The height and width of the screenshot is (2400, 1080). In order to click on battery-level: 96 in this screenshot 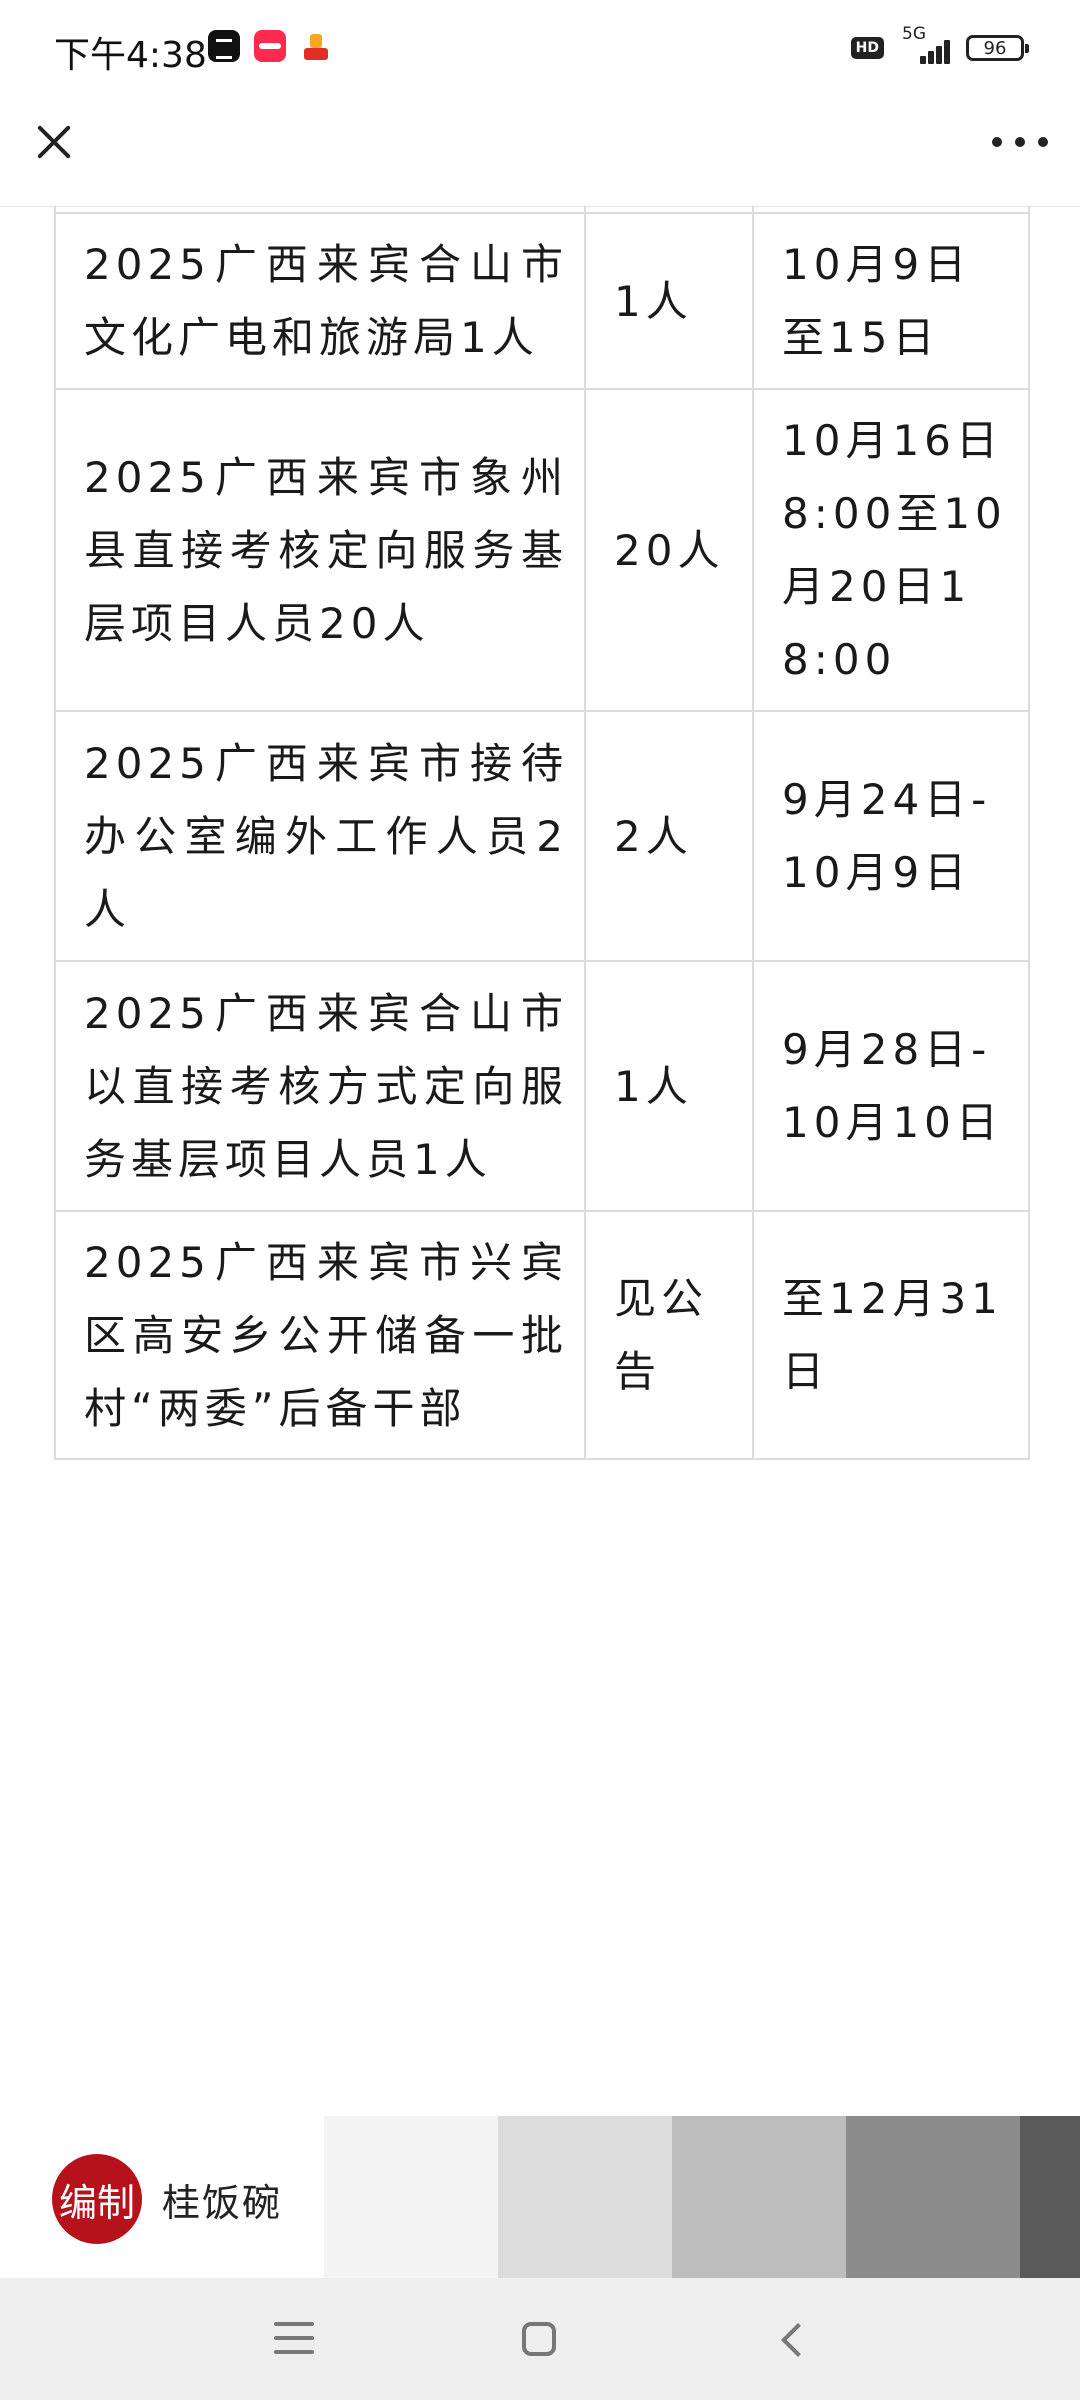, I will do `click(995, 48)`.